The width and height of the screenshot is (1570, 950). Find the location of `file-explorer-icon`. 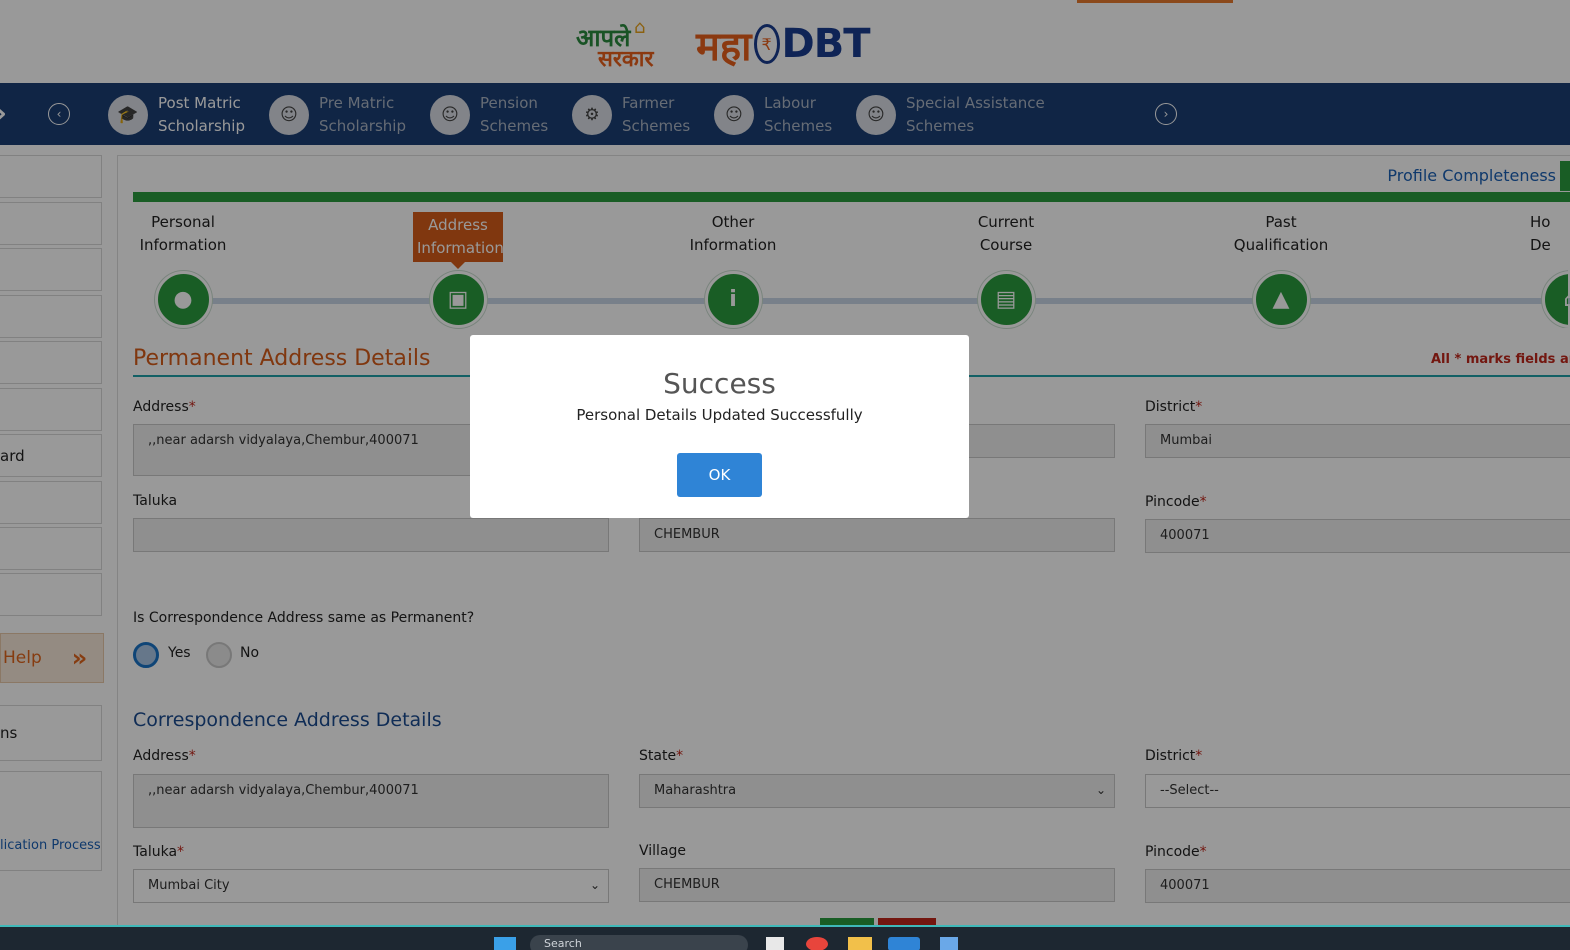

file-explorer-icon is located at coordinates (860, 943).